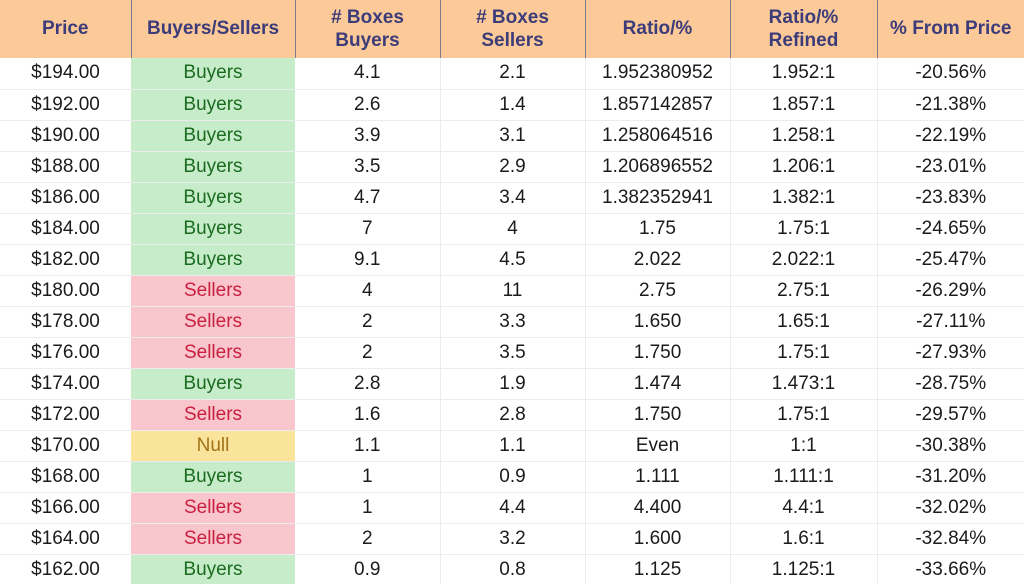  What do you see at coordinates (65, 74) in the screenshot?
I see `cell-price: $194.00` at bounding box center [65, 74].